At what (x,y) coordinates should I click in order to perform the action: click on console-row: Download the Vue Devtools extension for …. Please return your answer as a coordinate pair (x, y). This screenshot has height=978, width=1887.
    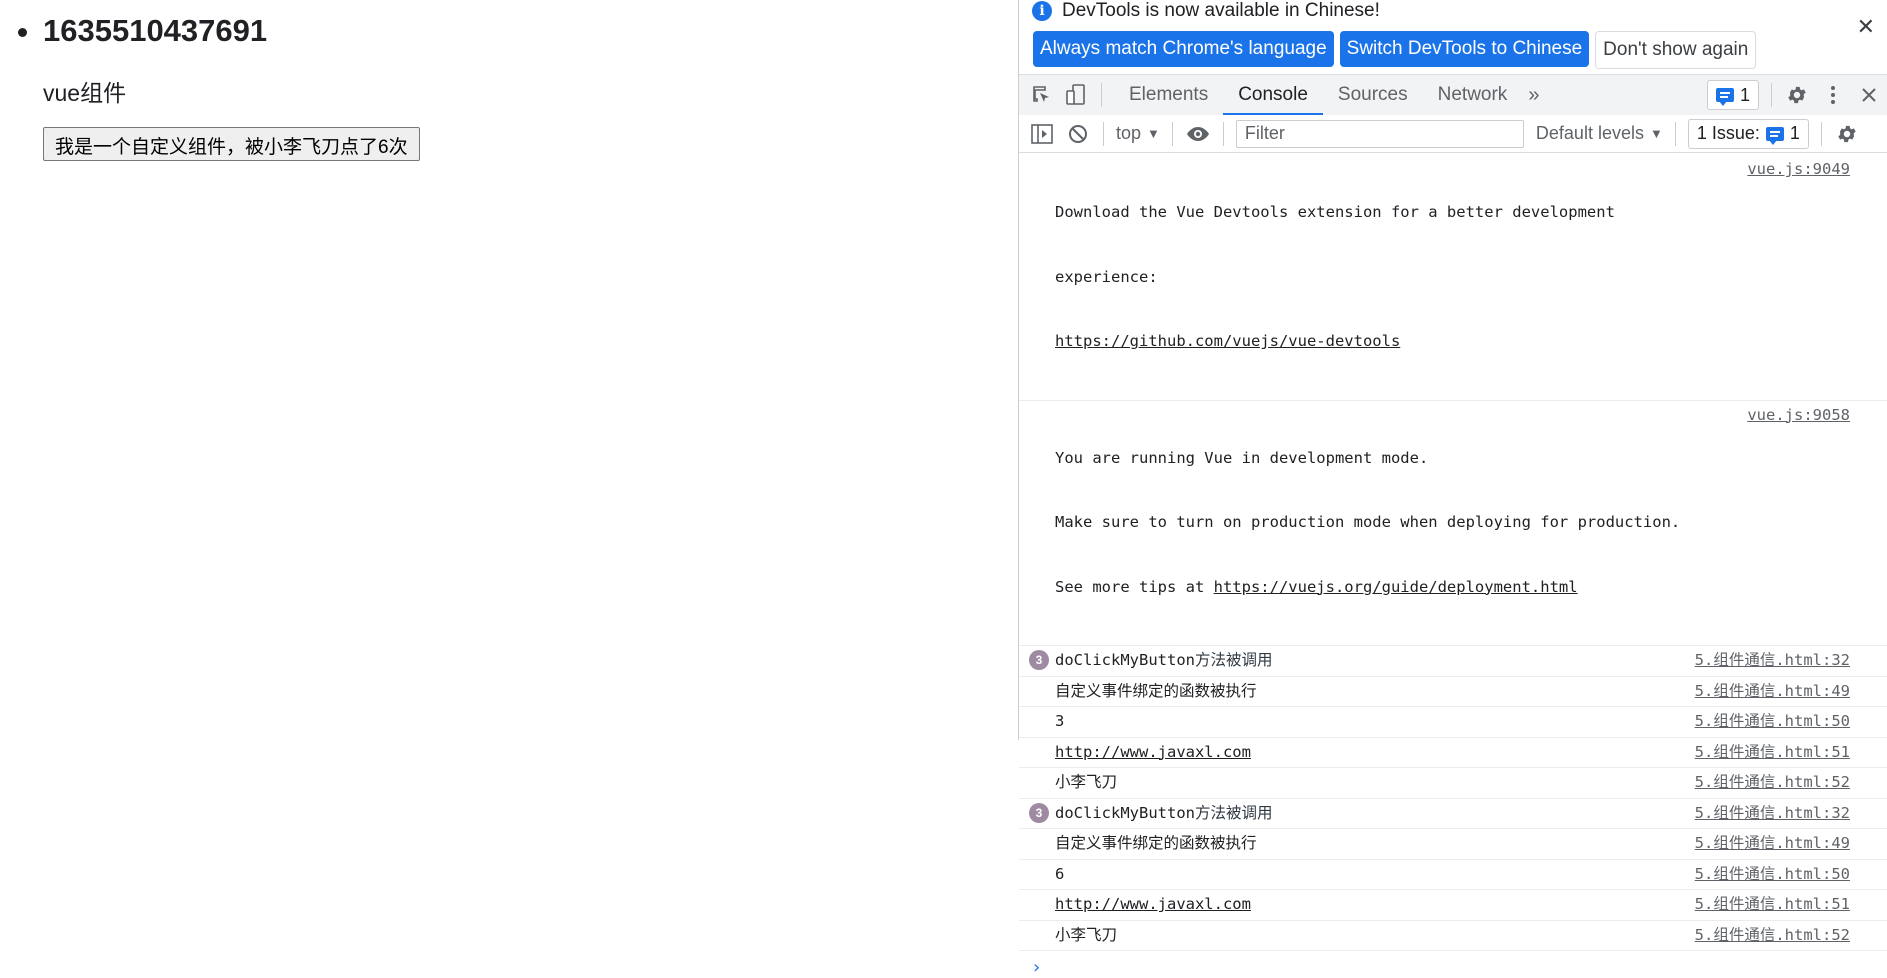
    Looking at the image, I should click on (1453, 277).